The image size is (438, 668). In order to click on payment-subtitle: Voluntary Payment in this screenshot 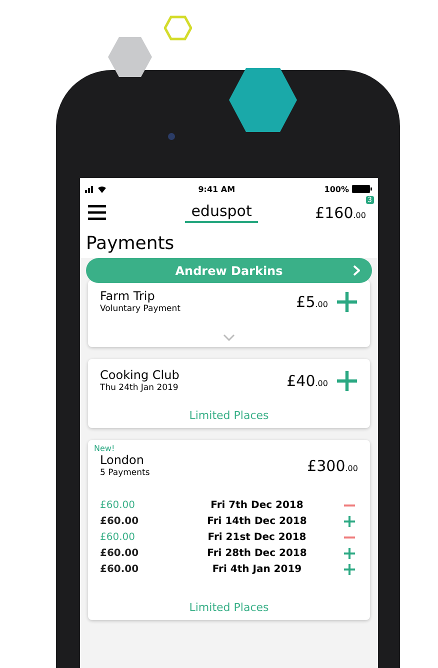, I will do `click(140, 309)`.